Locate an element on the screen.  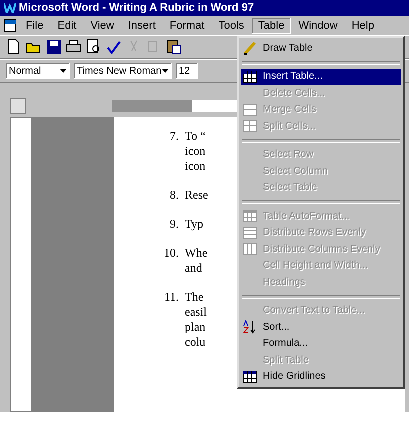
menu-item: Draw Table is located at coordinates (321, 48).